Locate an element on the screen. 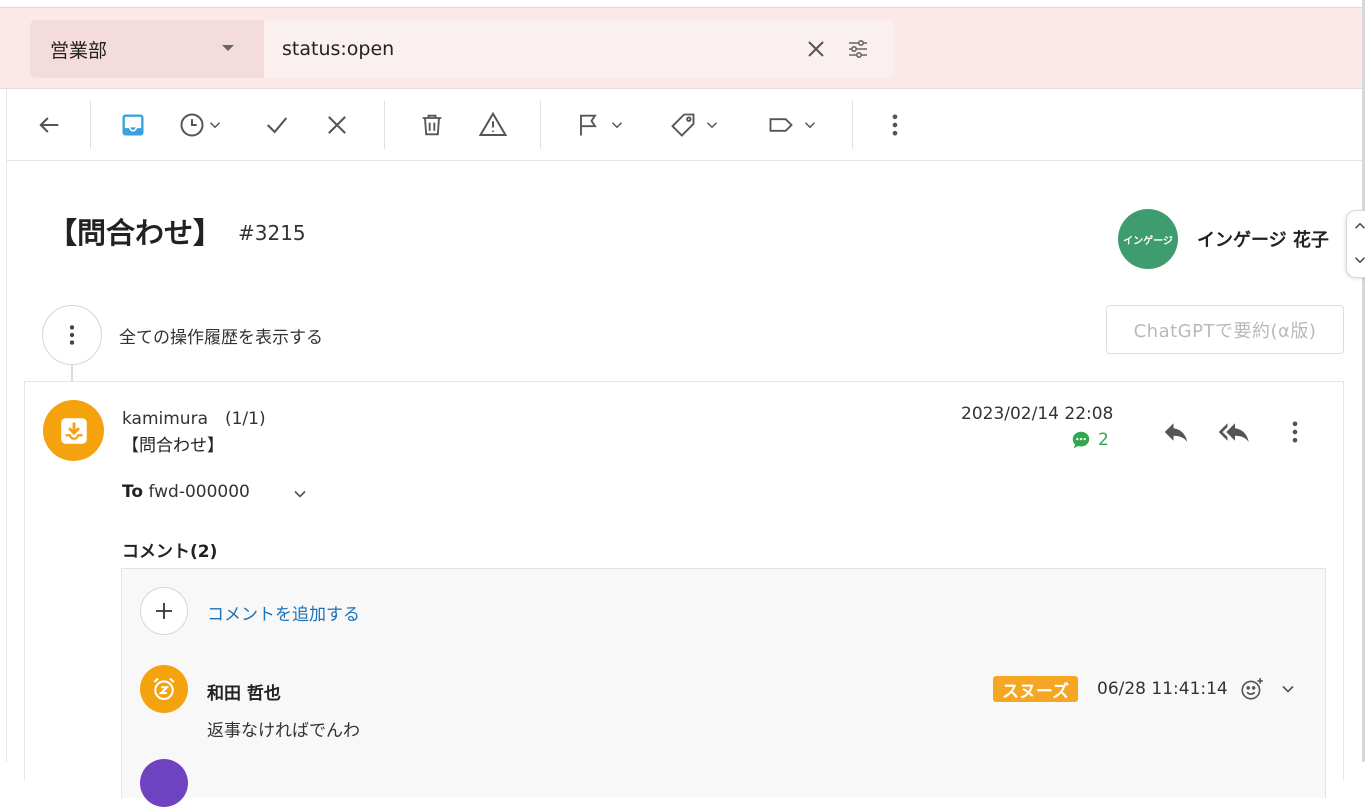 Image resolution: width=1365 pixels, height=807 pixels. caret-down-icon is located at coordinates (228, 48).